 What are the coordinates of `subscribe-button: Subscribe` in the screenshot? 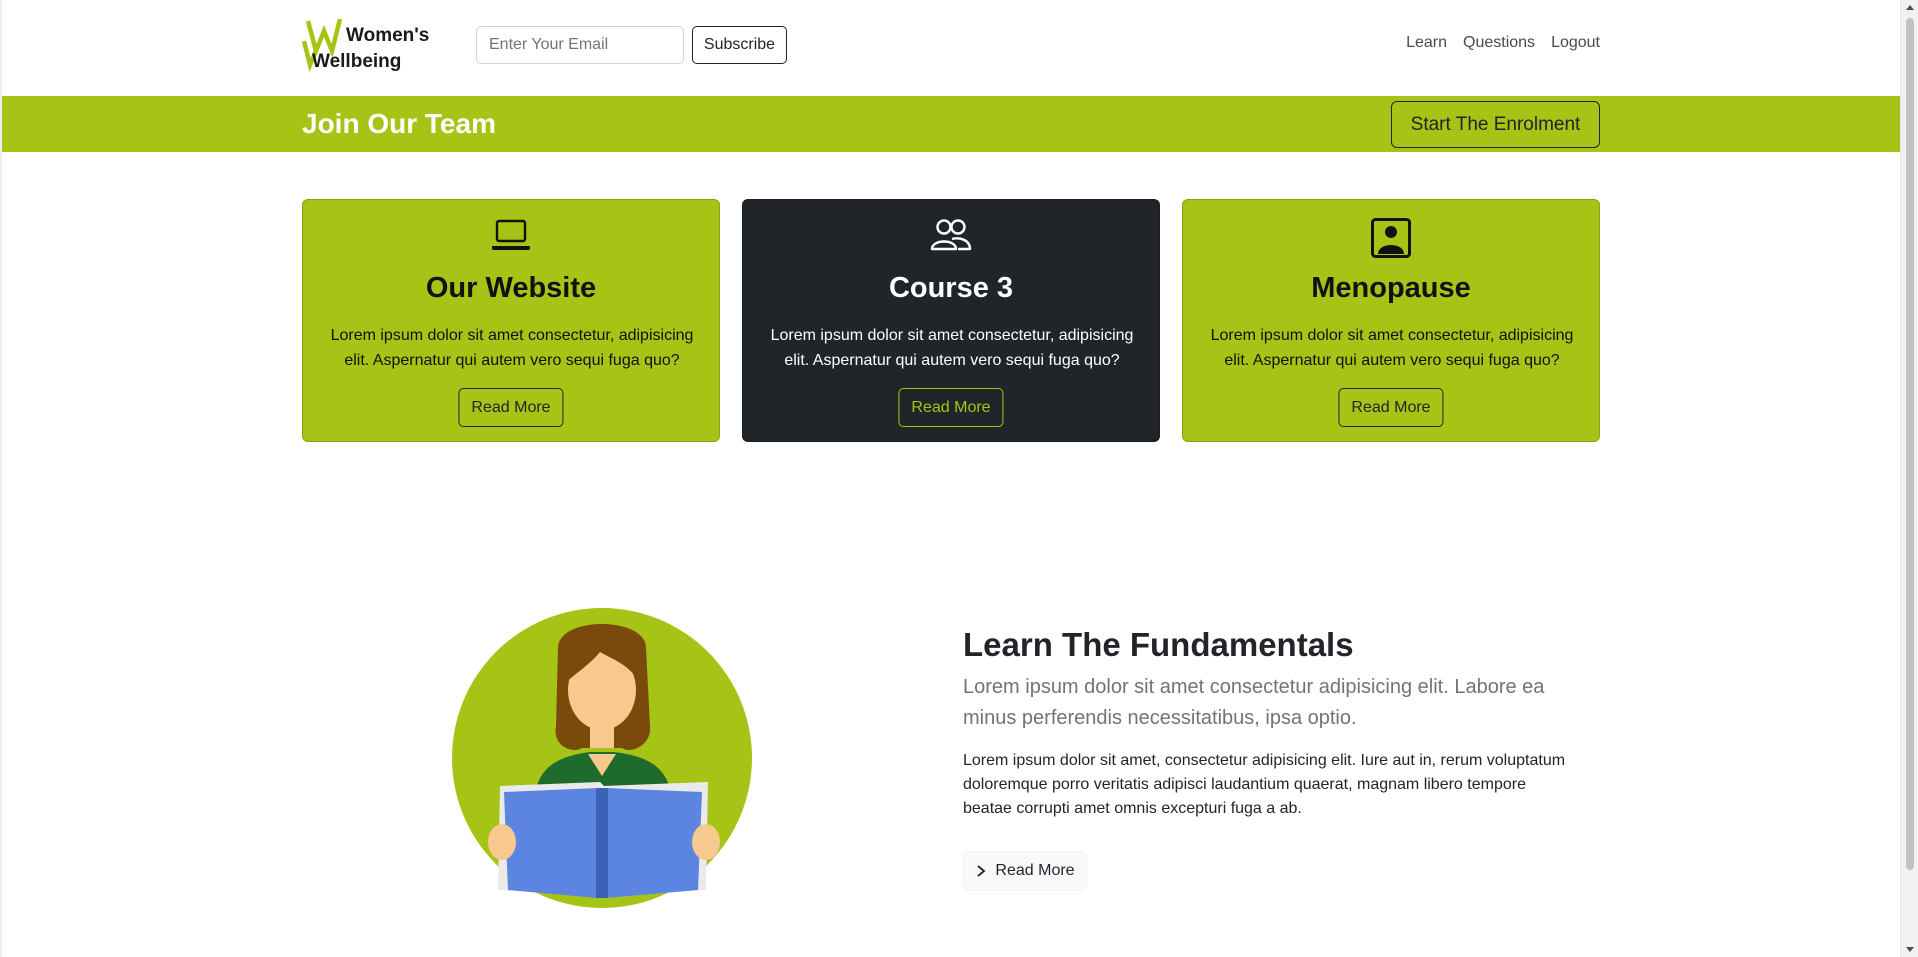 It's located at (739, 45).